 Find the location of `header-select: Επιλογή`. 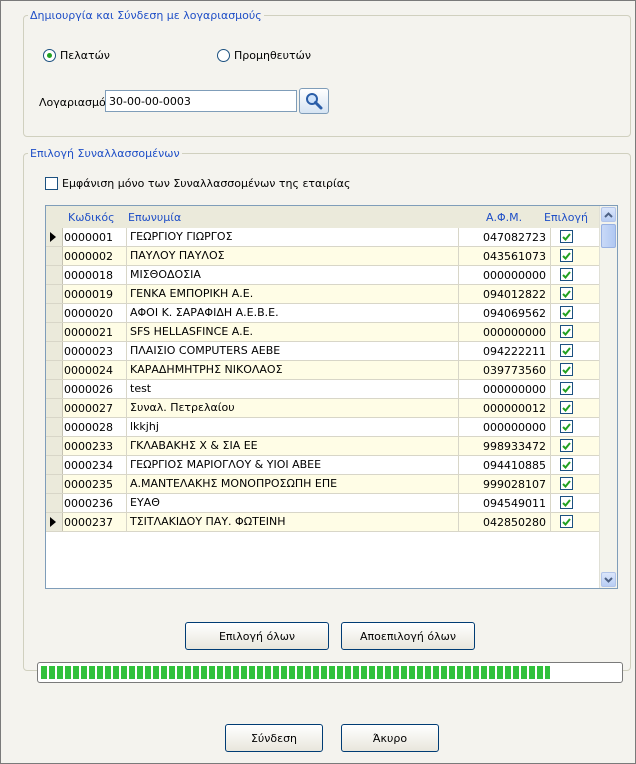

header-select: Επιλογή is located at coordinates (566, 217).